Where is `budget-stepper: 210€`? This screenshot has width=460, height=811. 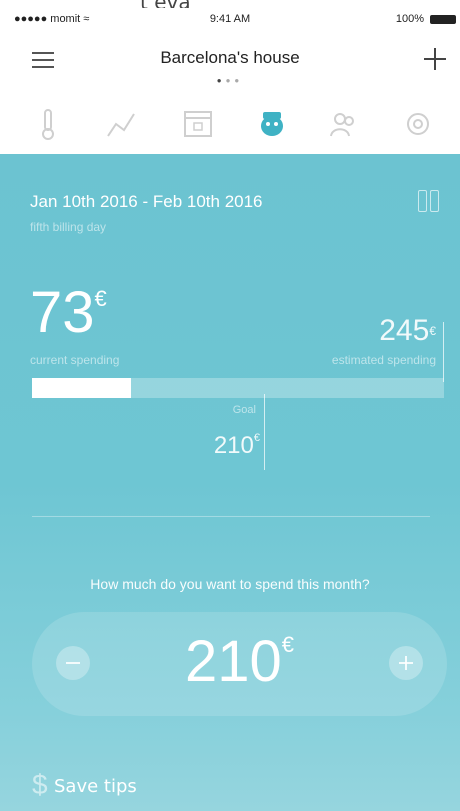 budget-stepper: 210€ is located at coordinates (239, 664).